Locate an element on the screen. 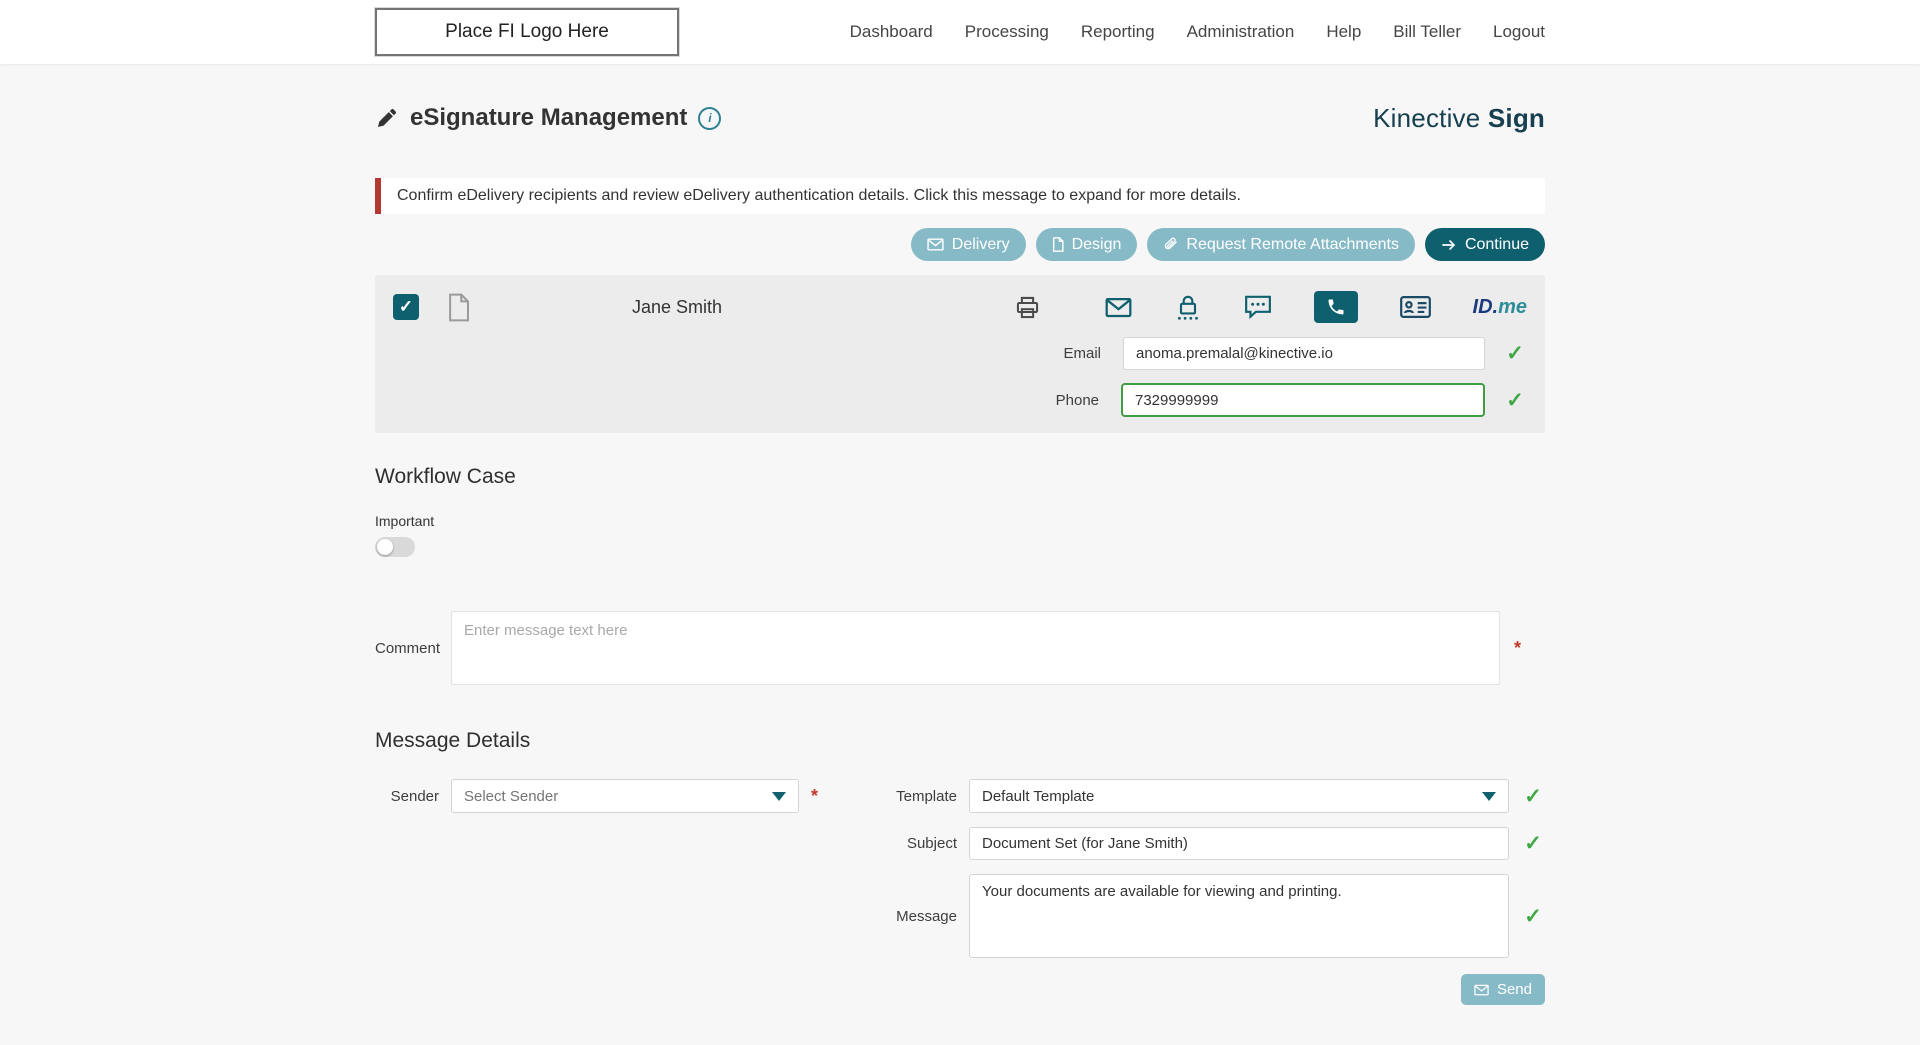  print-method-icon is located at coordinates (1027, 307).